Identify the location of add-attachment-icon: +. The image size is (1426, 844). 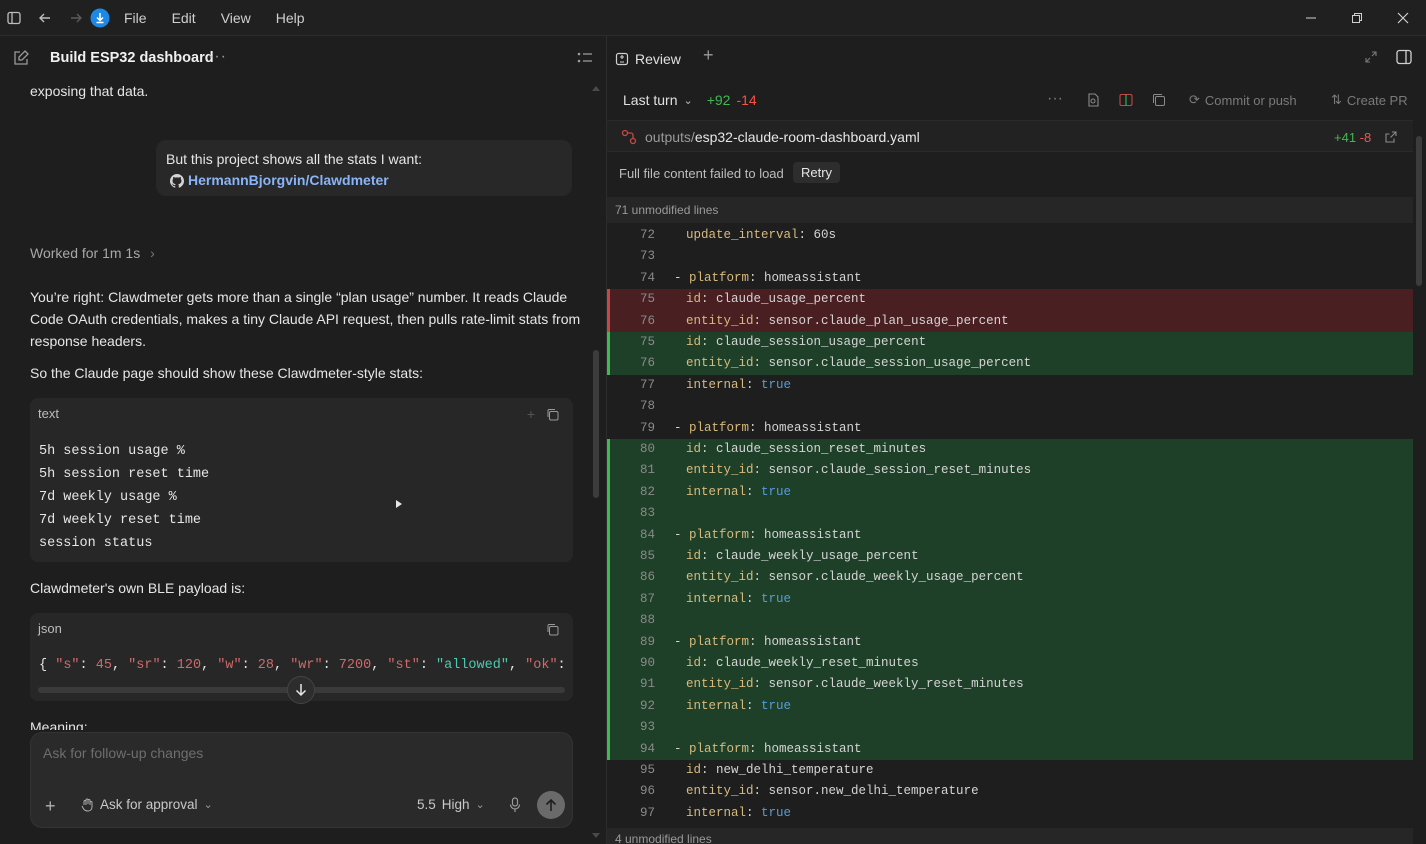
(50, 806).